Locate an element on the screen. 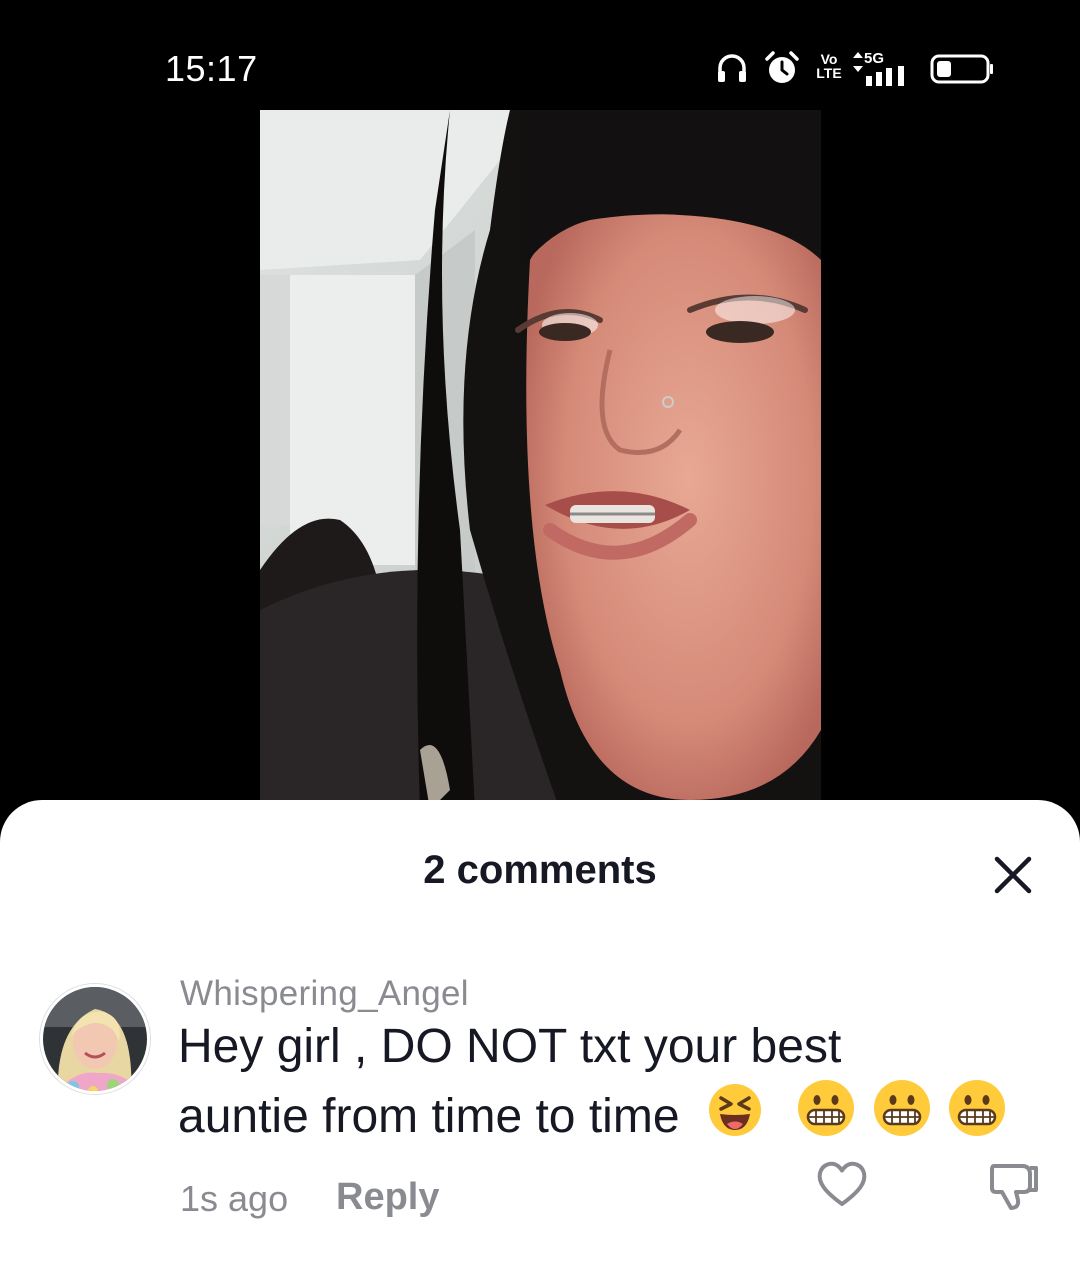 The height and width of the screenshot is (1285, 1080). battery-icon is located at coordinates (961, 69).